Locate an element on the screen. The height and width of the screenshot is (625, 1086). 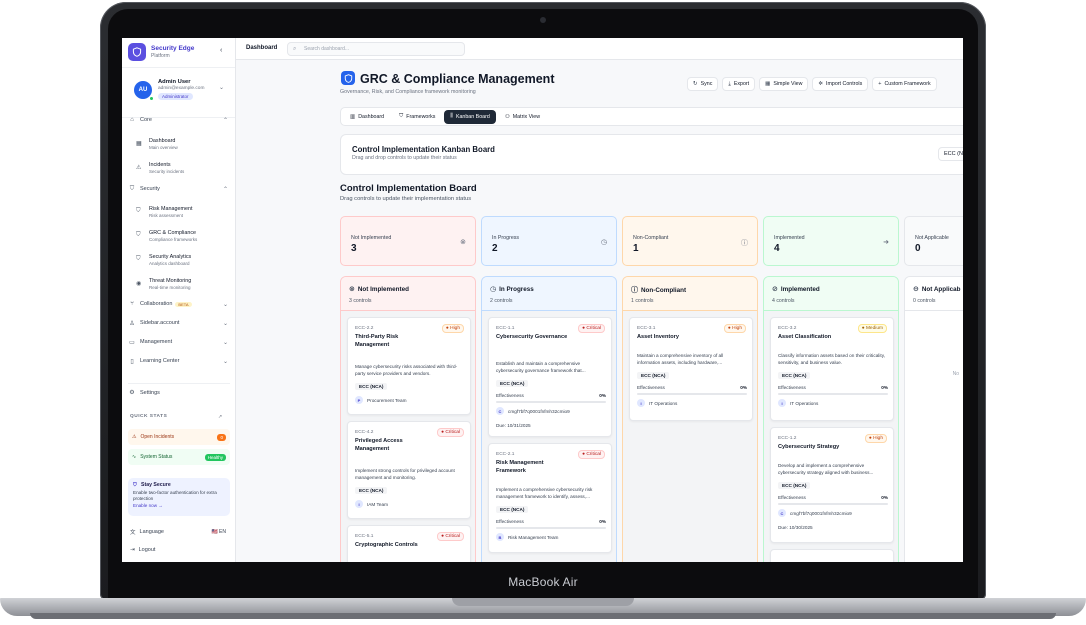
system-status-badge: Healthy is located at coordinates (215, 457).